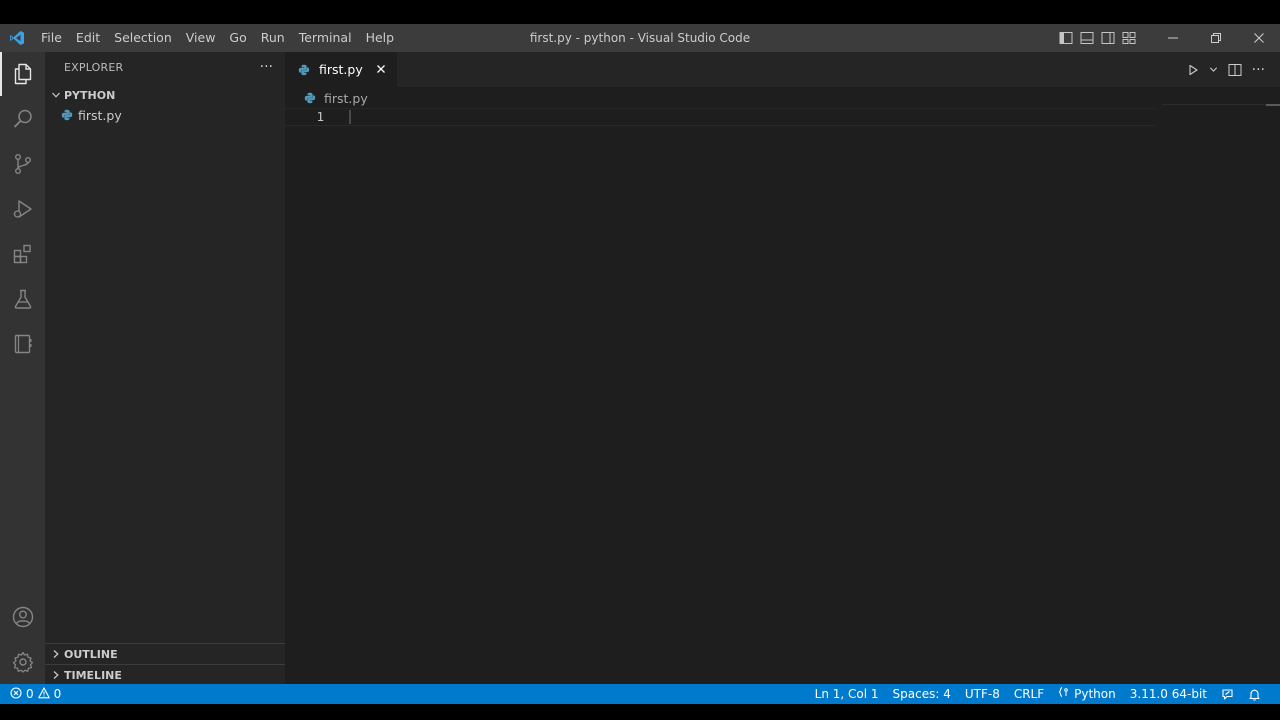 This screenshot has width=1280, height=720. What do you see at coordinates (320, 116) in the screenshot?
I see `line-number: 1` at bounding box center [320, 116].